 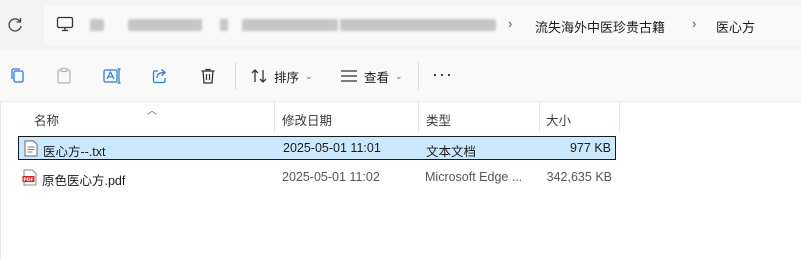 What do you see at coordinates (600, 26) in the screenshot?
I see `breadcrumb-folder: 流失海外中医珍贵古籍` at bounding box center [600, 26].